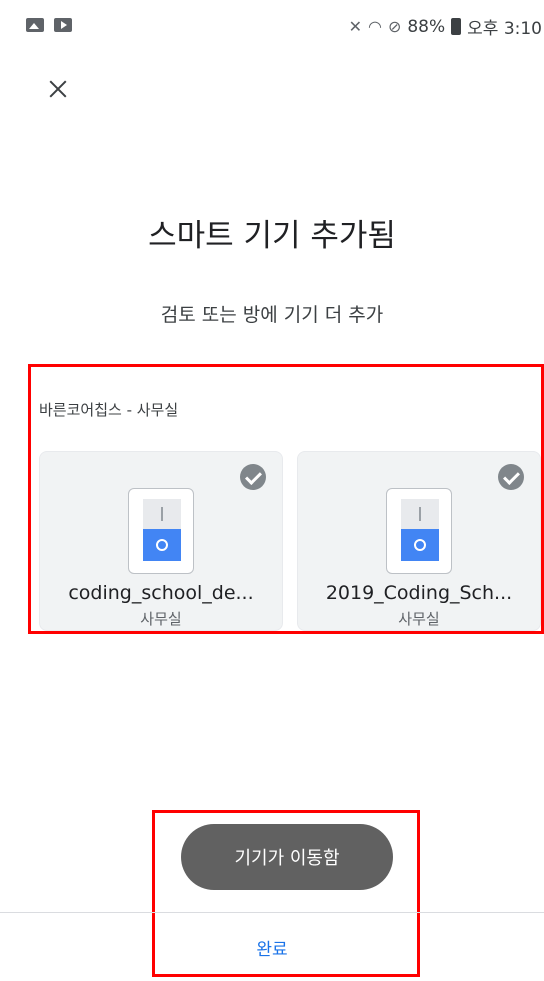  I want to click on status-left-icons, so click(49, 25).